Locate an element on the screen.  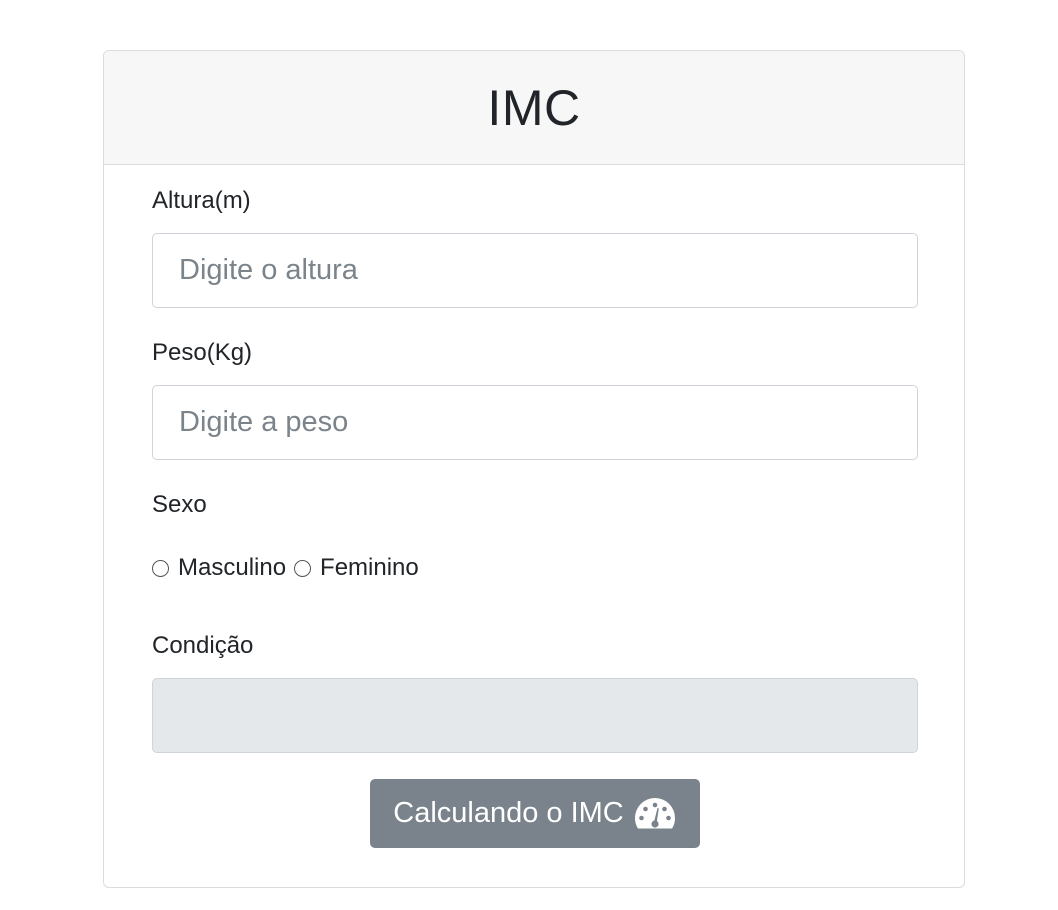
sex-radio-group: Masculino Feminino is located at coordinates (289, 568).